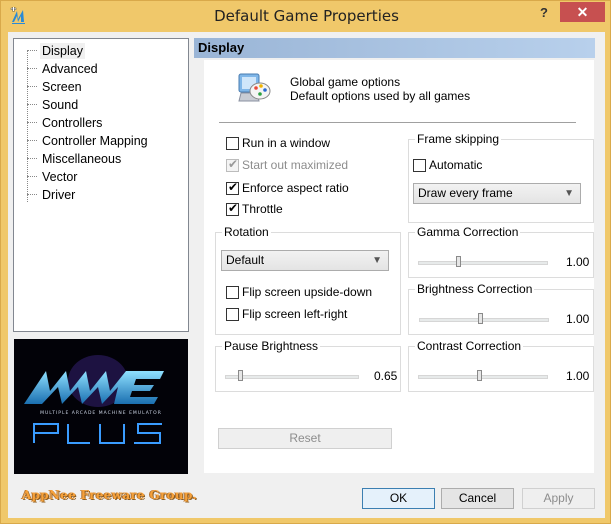  What do you see at coordinates (544, 13) in the screenshot?
I see `help-button: ?` at bounding box center [544, 13].